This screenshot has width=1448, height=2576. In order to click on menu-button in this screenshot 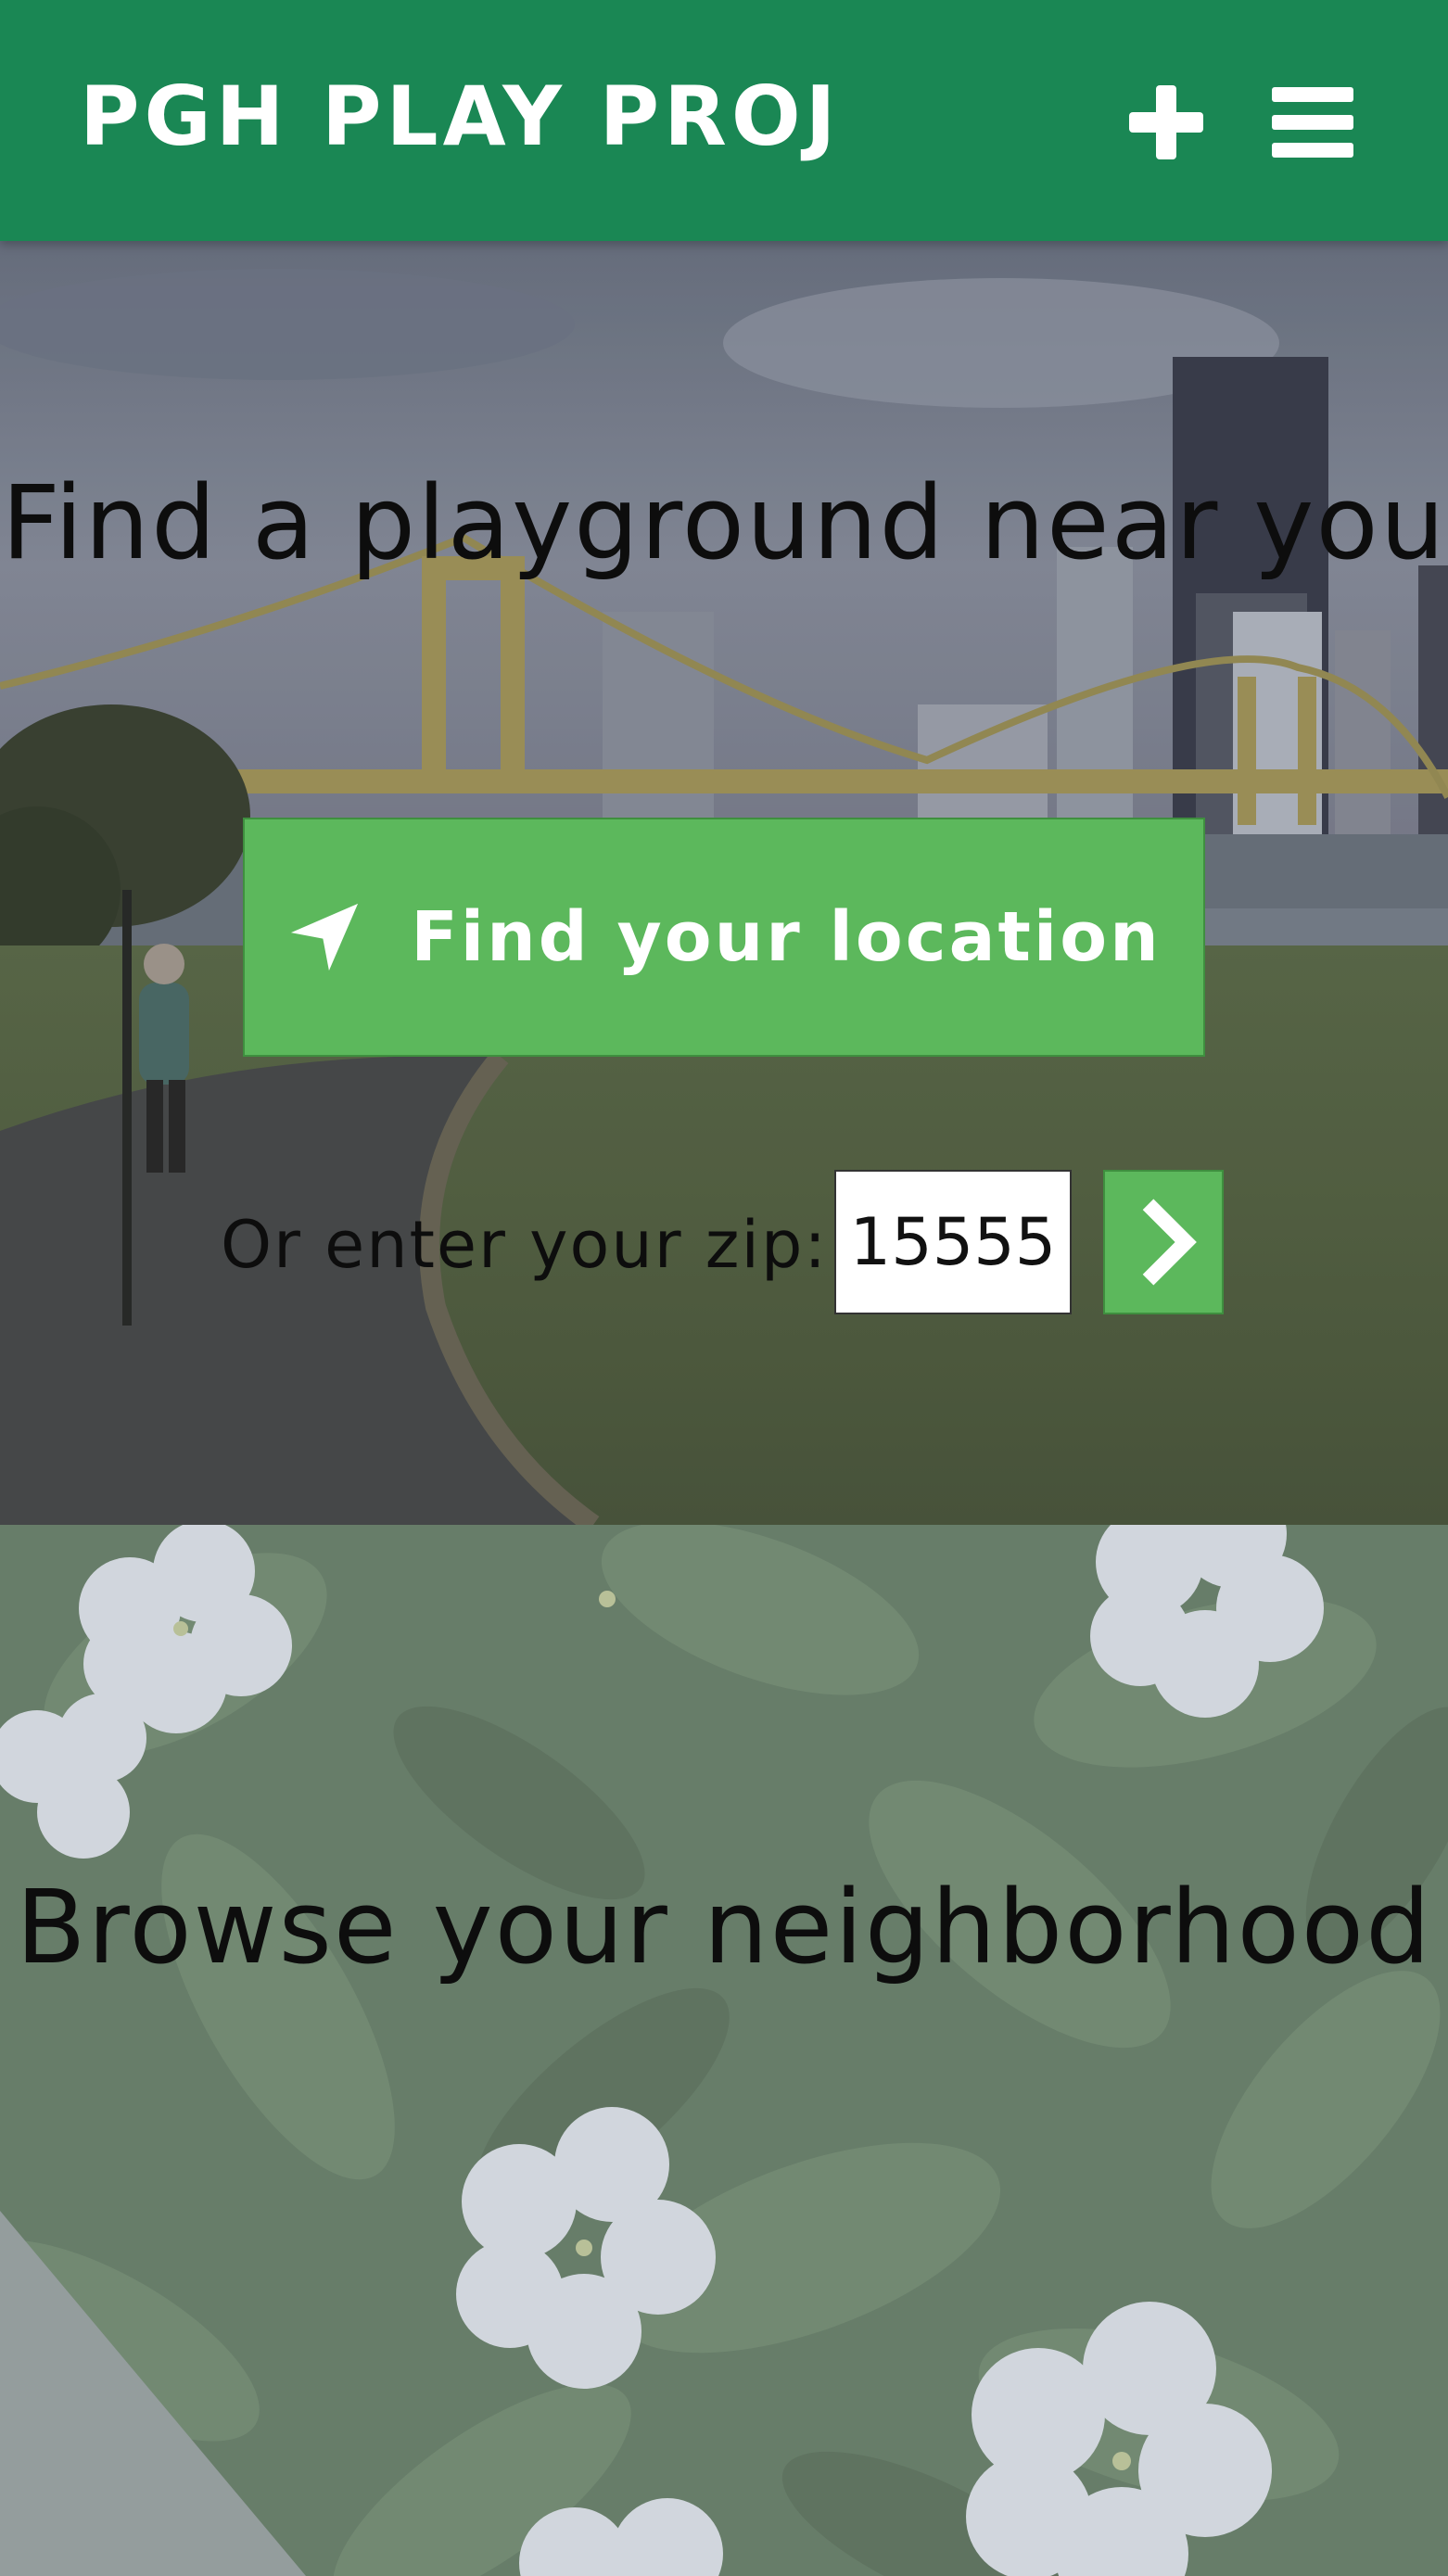, I will do `click(1313, 123)`.